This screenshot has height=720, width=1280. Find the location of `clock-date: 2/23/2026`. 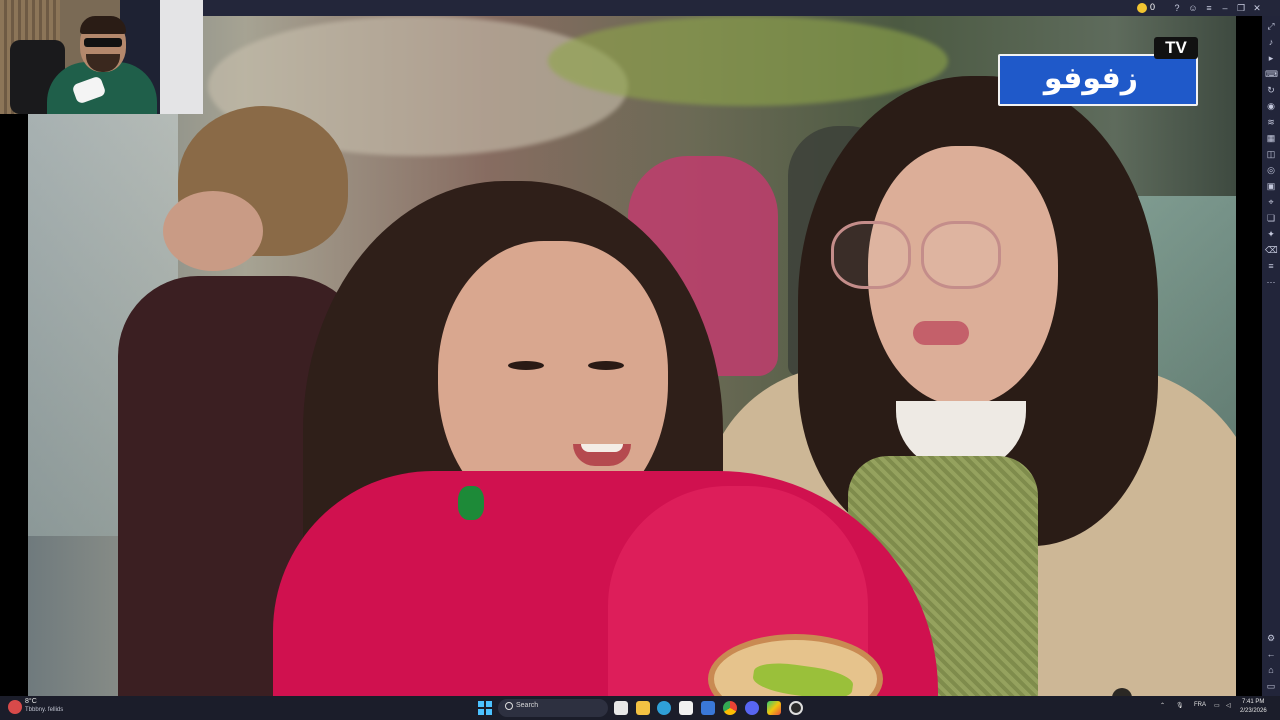

clock-date: 2/23/2026 is located at coordinates (1253, 711).